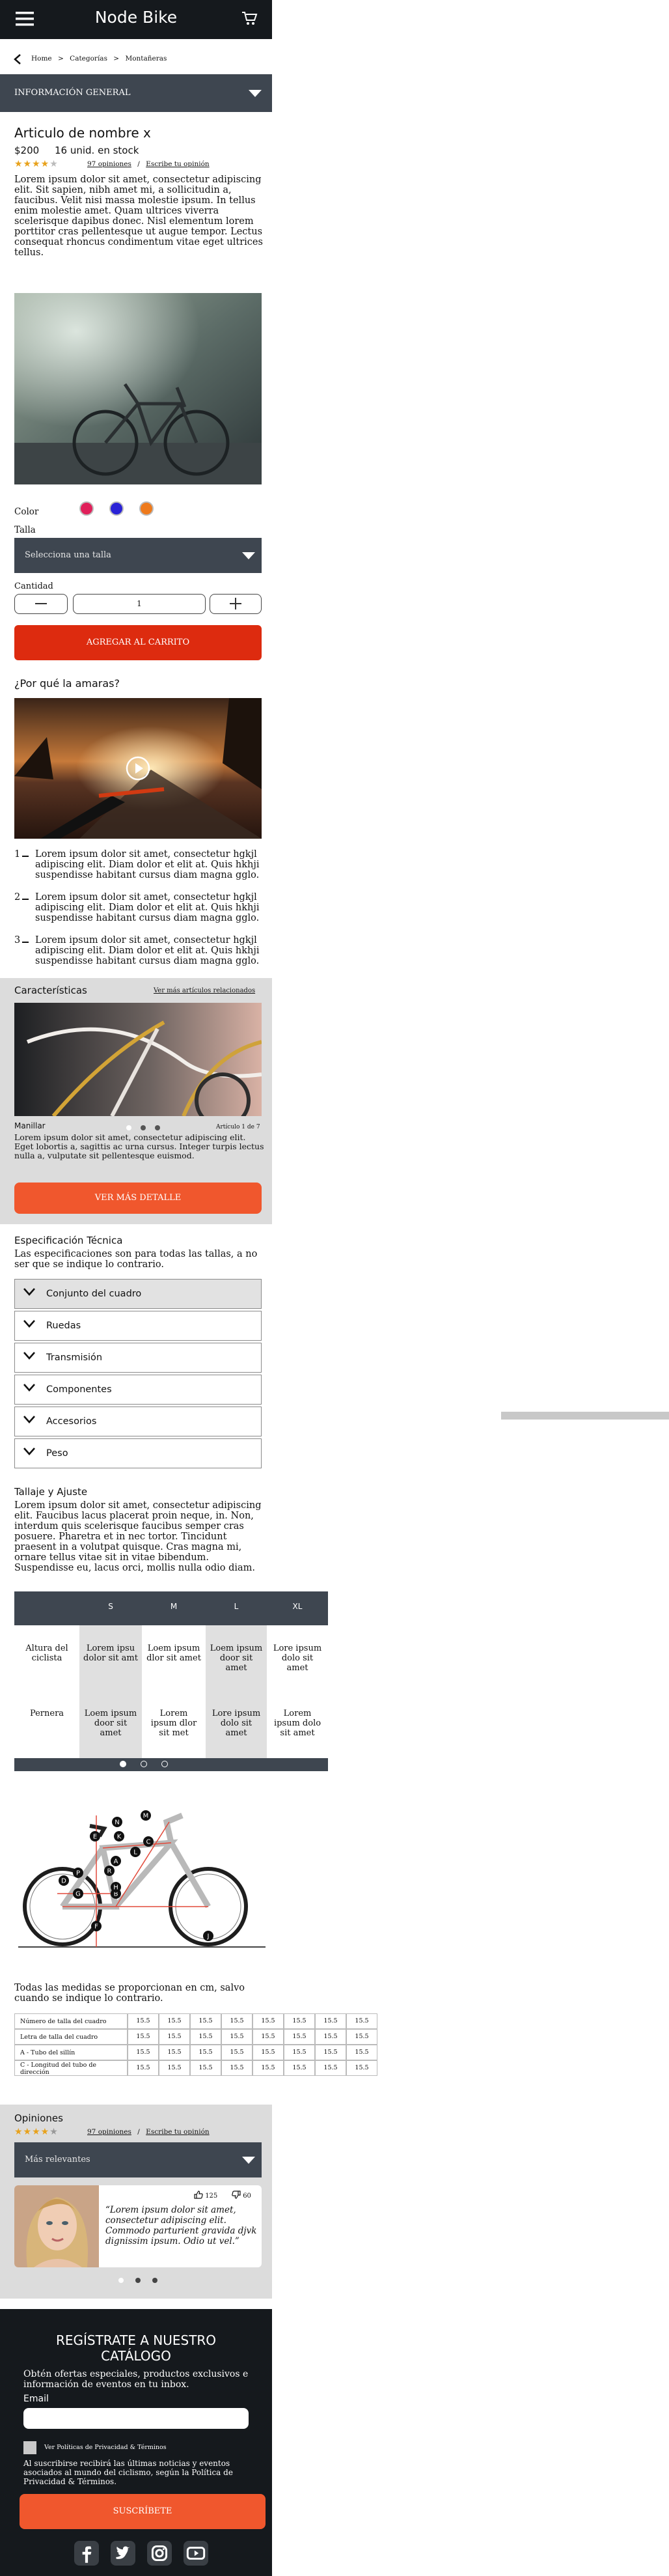  I want to click on spec-row-label: A - Tubo del sillín, so click(71, 2053).